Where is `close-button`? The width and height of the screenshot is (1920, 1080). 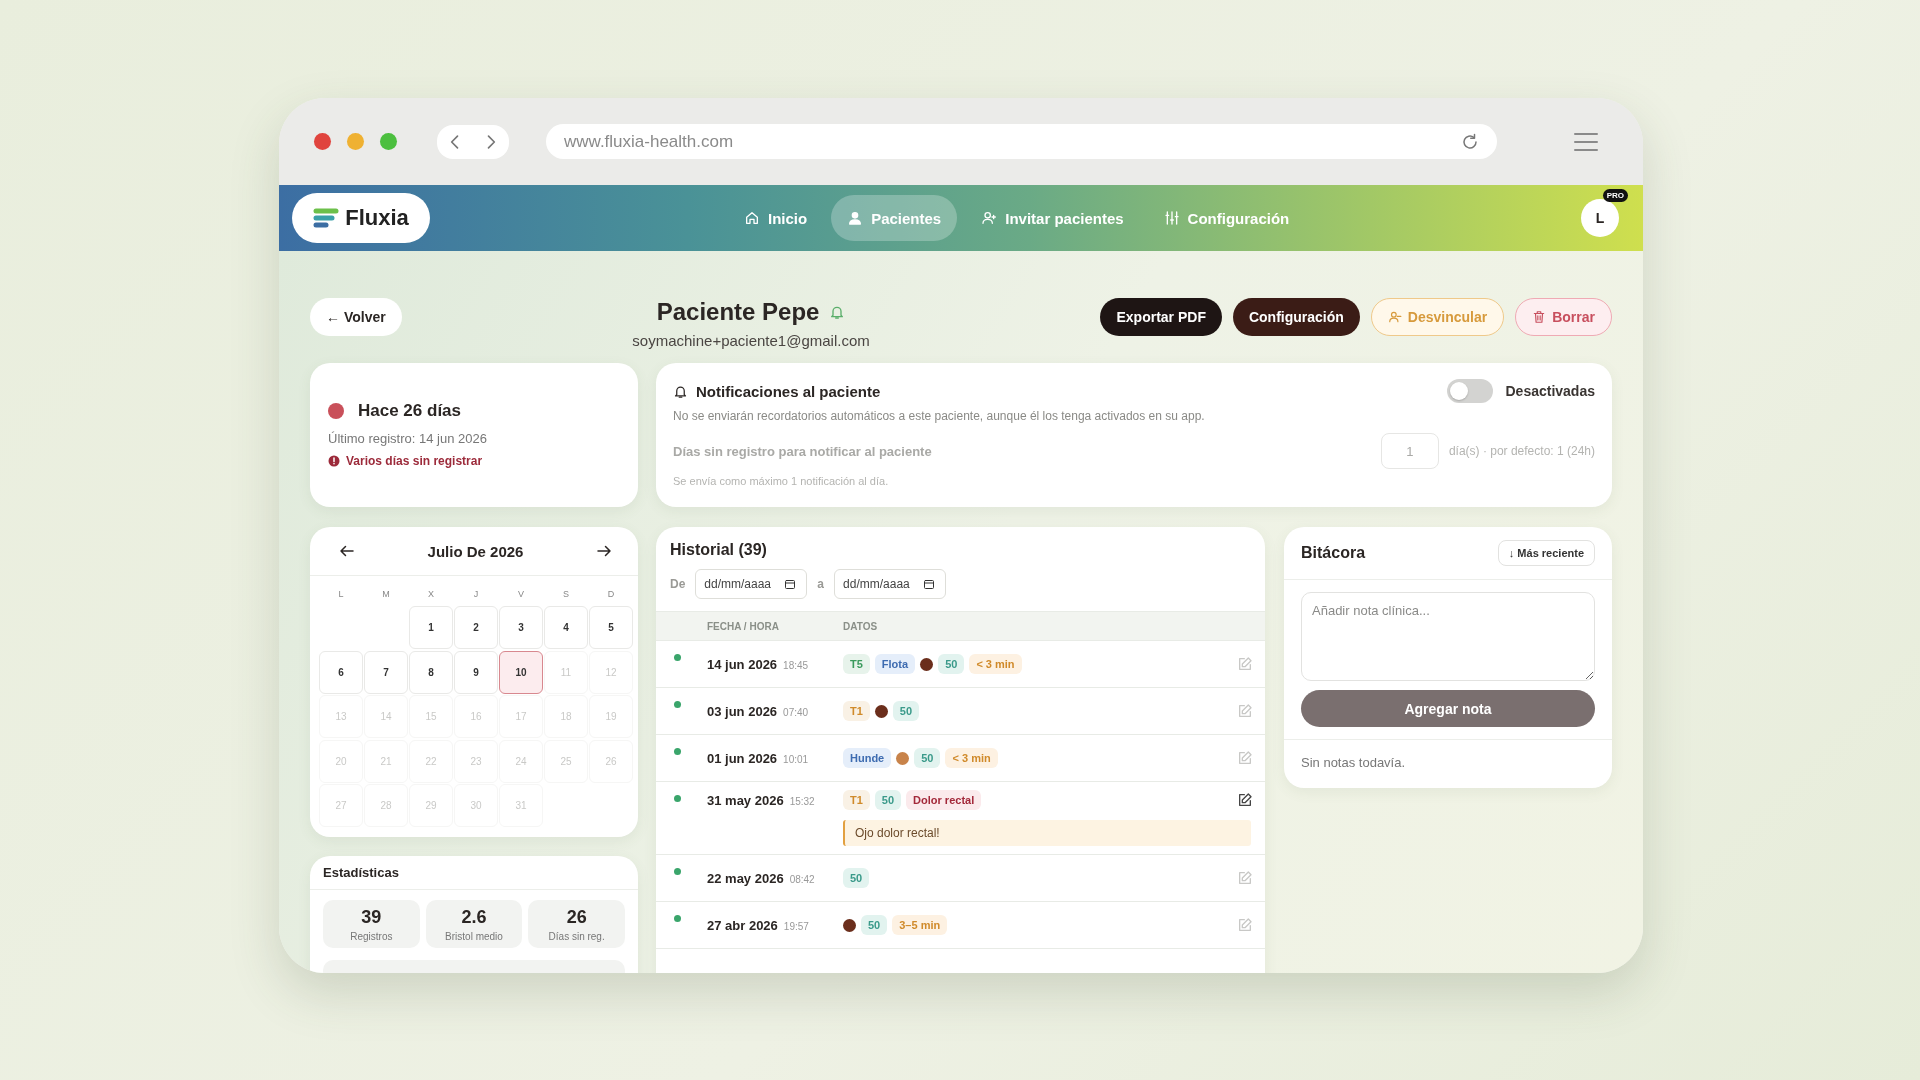 close-button is located at coordinates (322, 141).